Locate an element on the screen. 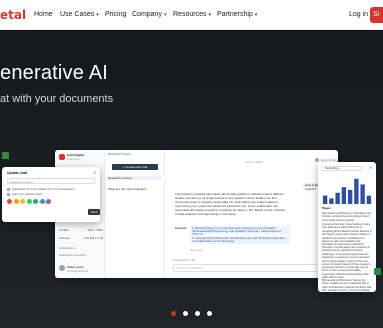  model-icon is located at coordinates (317, 160).